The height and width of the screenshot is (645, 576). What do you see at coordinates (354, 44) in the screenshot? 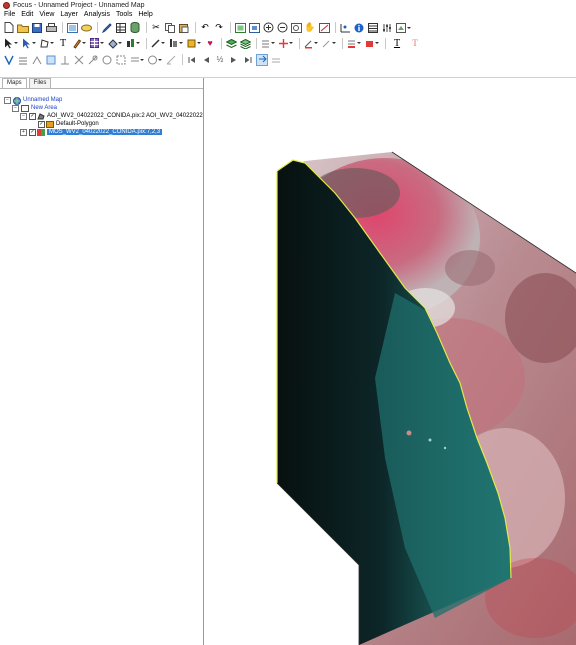
I see `text-color-icon` at bounding box center [354, 44].